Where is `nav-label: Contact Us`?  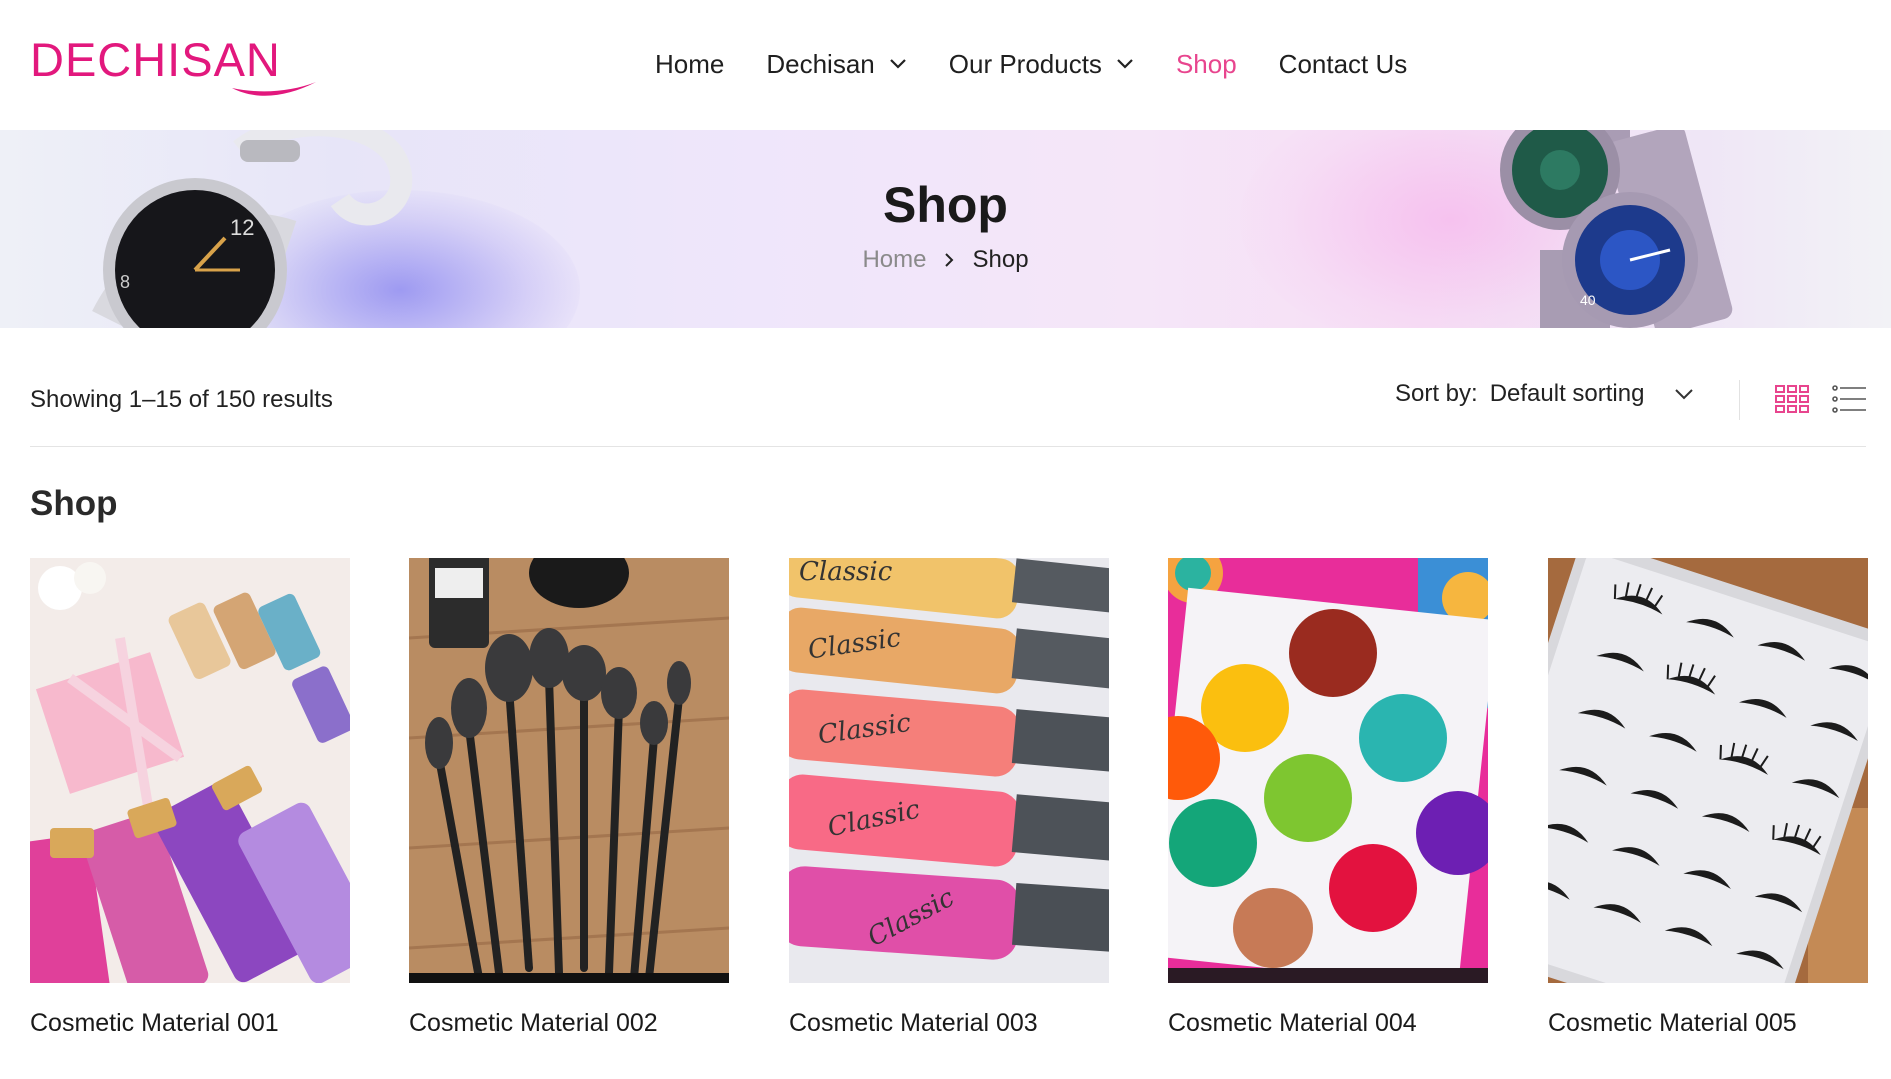
nav-label: Contact Us is located at coordinates (1343, 63).